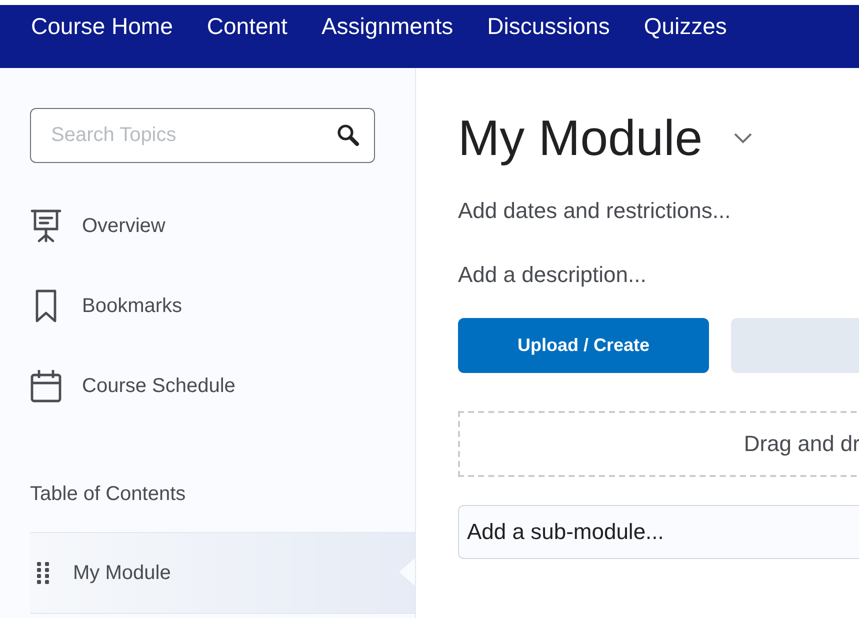 The image size is (859, 618). What do you see at coordinates (132, 306) in the screenshot?
I see `sidebar-link: Bookmarks` at bounding box center [132, 306].